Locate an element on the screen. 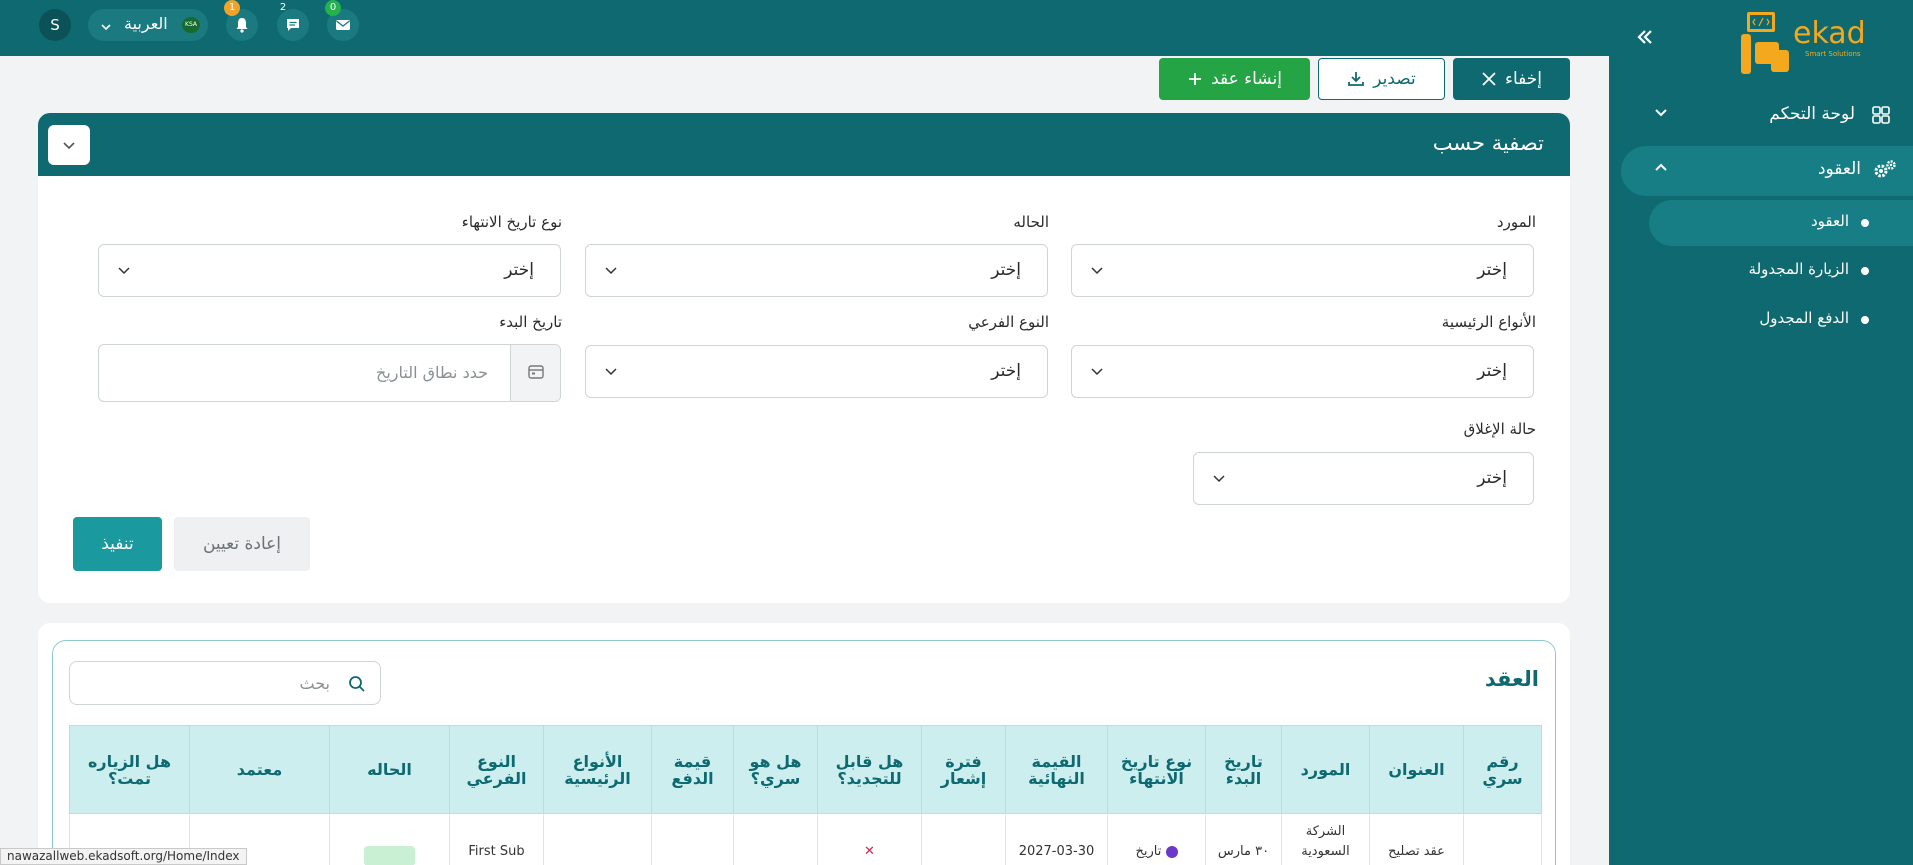  start-date-range-input: حدد نطاق التاريخ is located at coordinates (329, 373).